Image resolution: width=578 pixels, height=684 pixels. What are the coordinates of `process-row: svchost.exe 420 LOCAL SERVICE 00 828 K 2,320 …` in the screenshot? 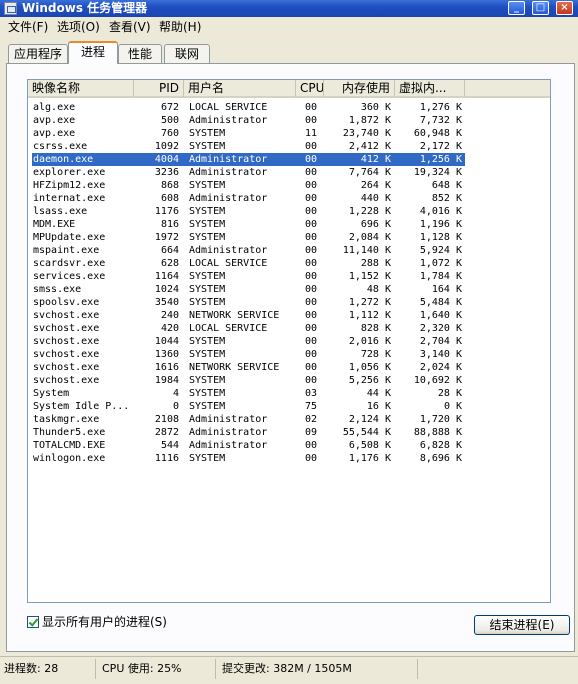 It's located at (289, 328).